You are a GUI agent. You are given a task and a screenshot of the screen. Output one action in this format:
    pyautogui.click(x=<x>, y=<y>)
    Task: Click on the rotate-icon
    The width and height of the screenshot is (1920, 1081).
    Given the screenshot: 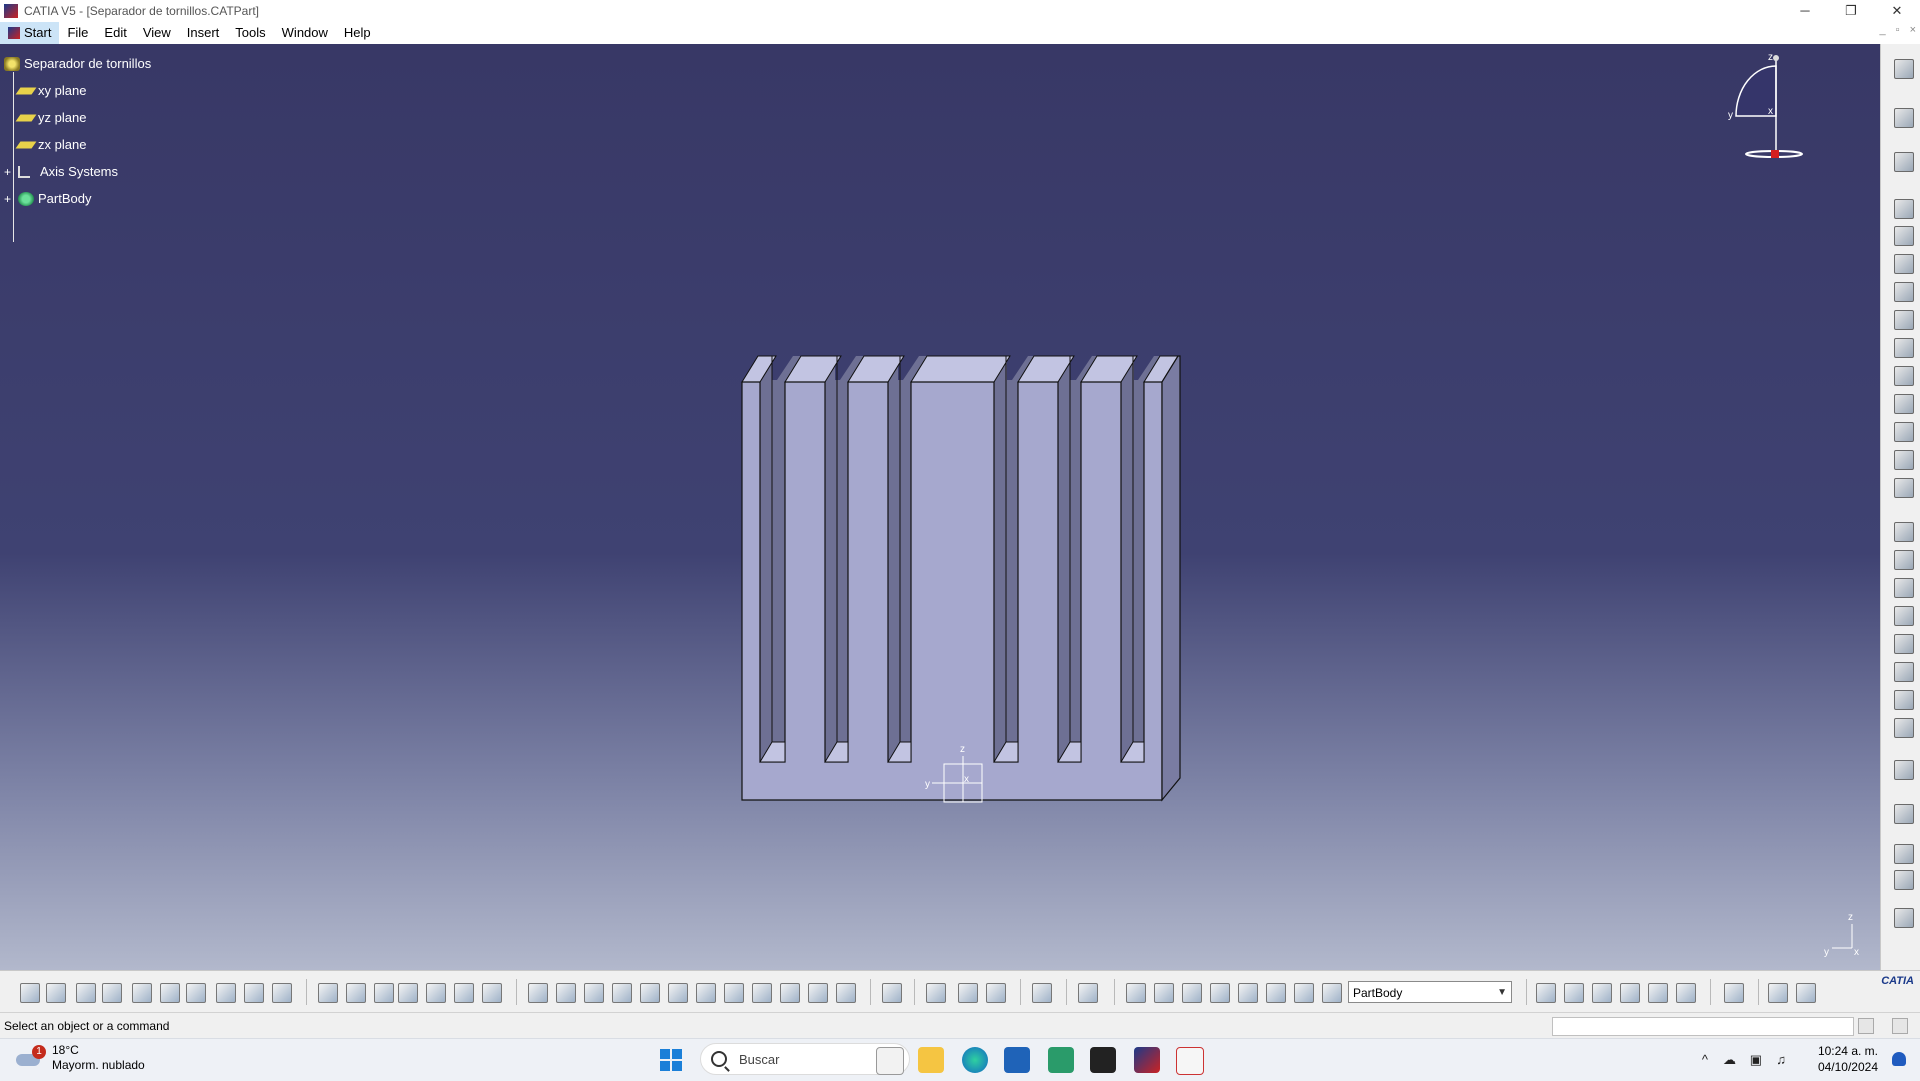 What is the action you would take?
    pyautogui.click(x=622, y=993)
    